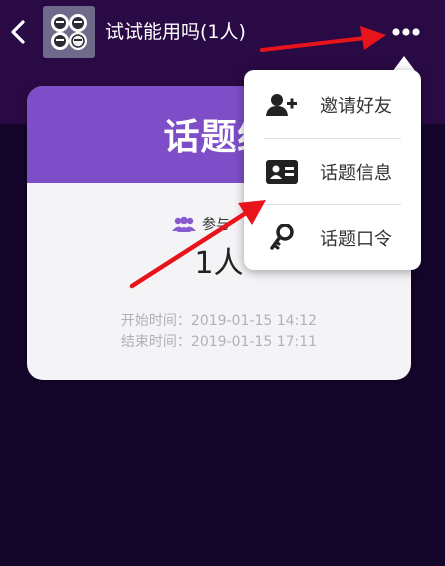  Describe the element at coordinates (69, 32) in the screenshot. I see `group-avatar` at that location.